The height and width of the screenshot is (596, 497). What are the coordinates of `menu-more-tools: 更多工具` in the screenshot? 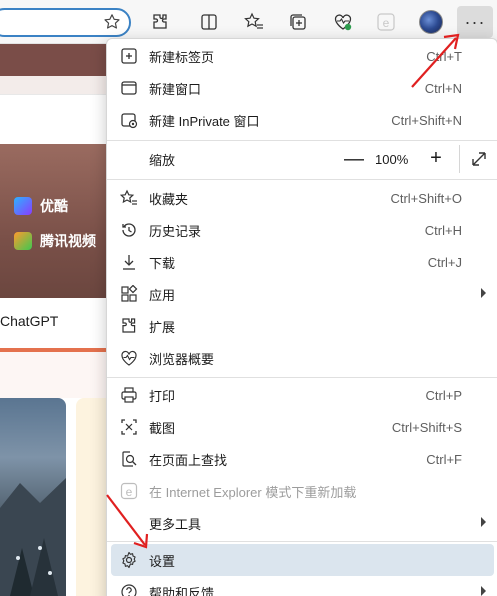 It's located at (302, 523).